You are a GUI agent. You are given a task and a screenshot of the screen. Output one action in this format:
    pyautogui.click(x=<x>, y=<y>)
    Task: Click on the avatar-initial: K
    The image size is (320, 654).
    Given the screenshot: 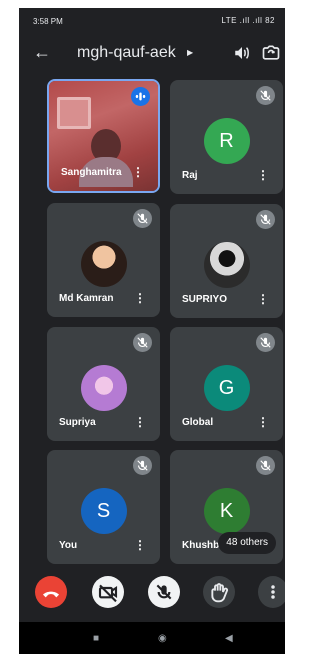 What is the action you would take?
    pyautogui.click(x=226, y=511)
    